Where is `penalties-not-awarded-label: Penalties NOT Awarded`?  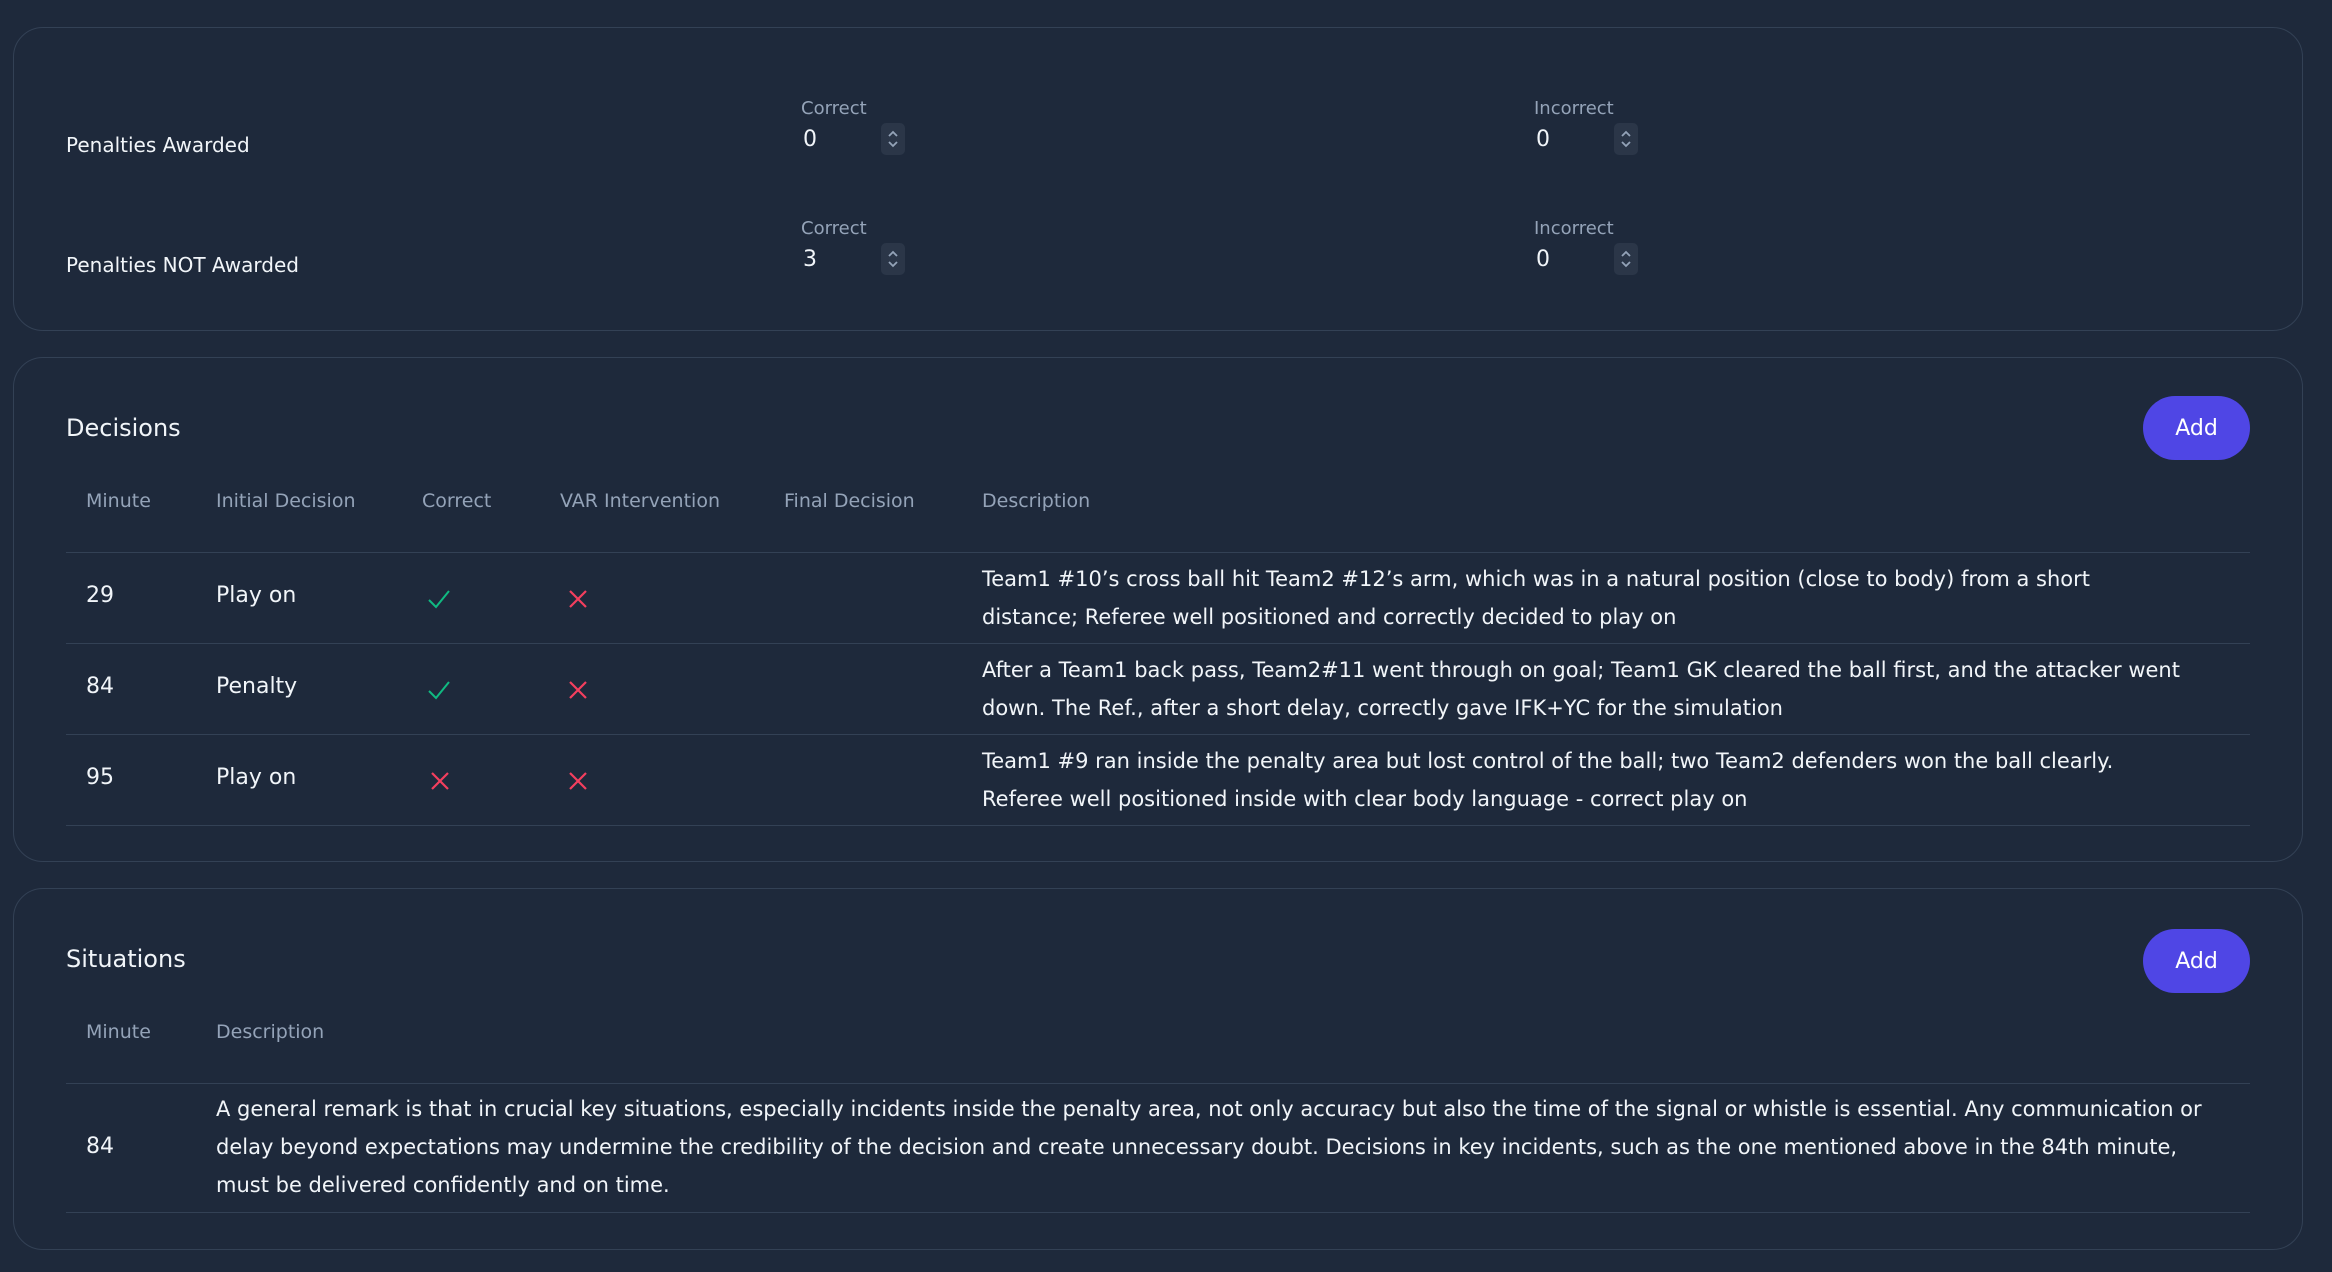 penalties-not-awarded-label: Penalties NOT Awarded is located at coordinates (182, 265).